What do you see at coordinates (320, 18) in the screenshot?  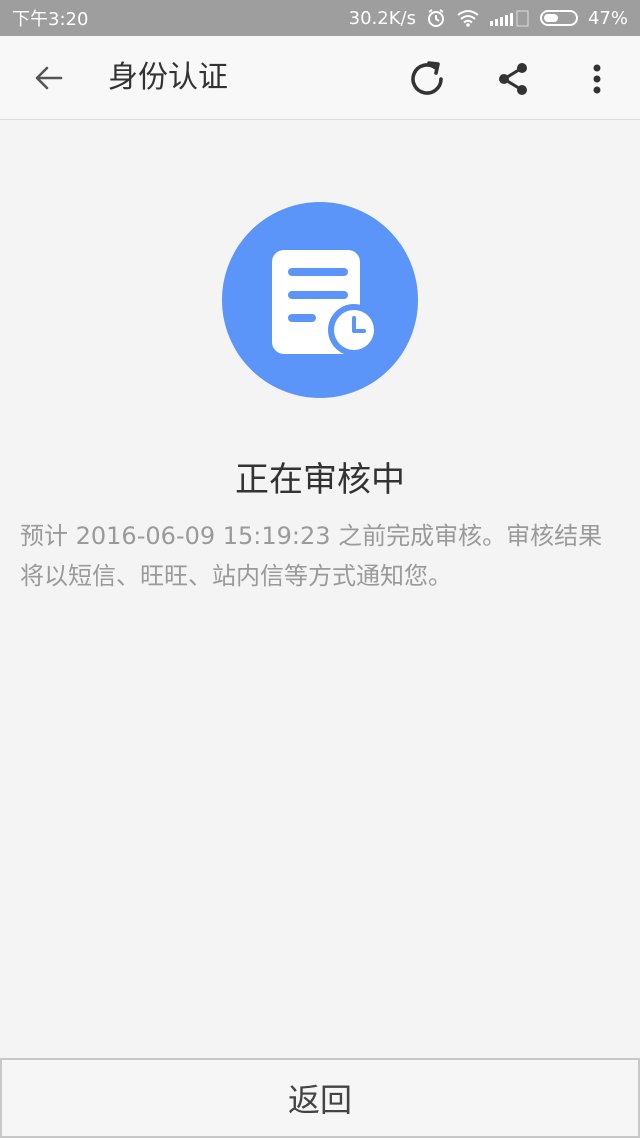 I see `status-bar: 下午3:20 30.2K/s 47%` at bounding box center [320, 18].